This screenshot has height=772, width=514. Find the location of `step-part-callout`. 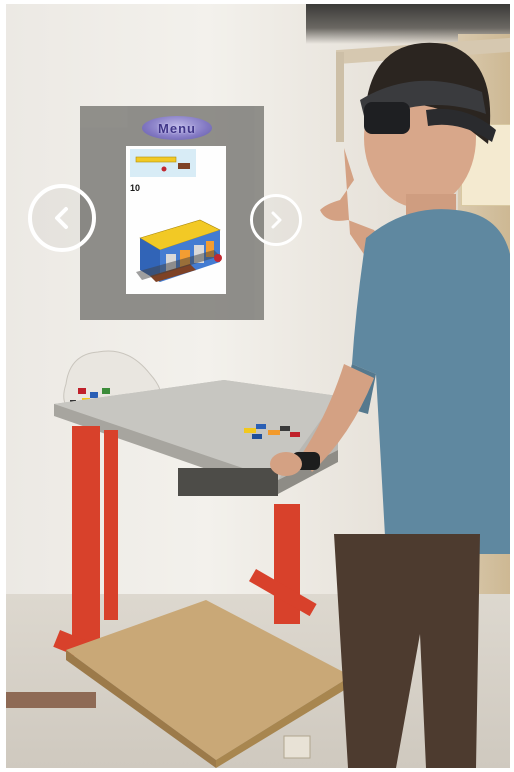

step-part-callout is located at coordinates (163, 163).